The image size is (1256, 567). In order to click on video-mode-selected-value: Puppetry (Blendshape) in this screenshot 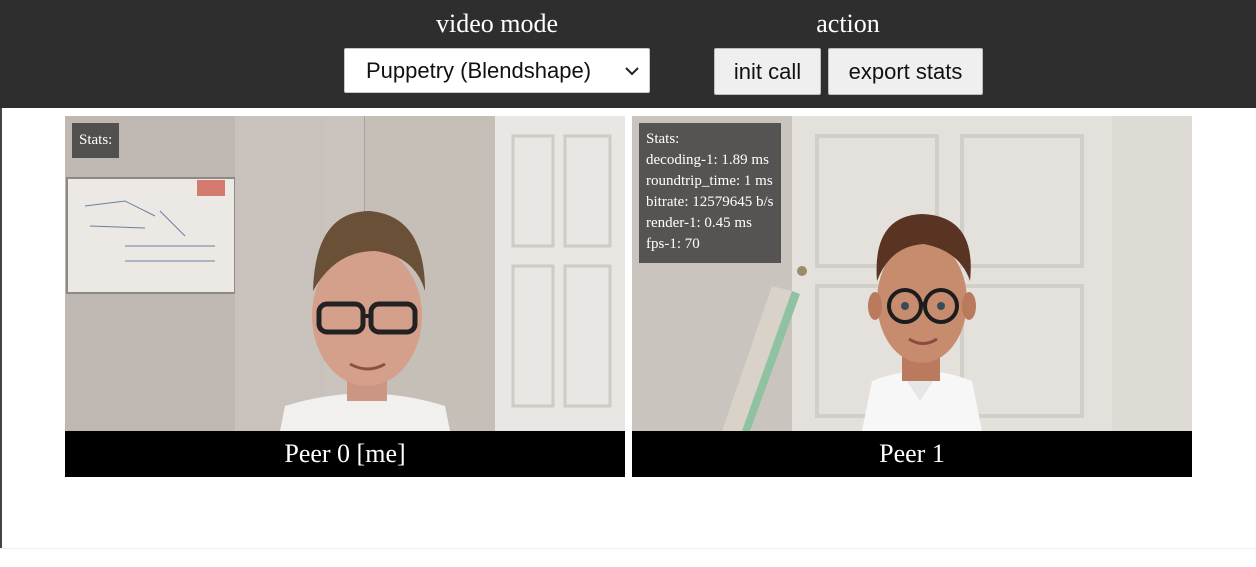, I will do `click(479, 70)`.